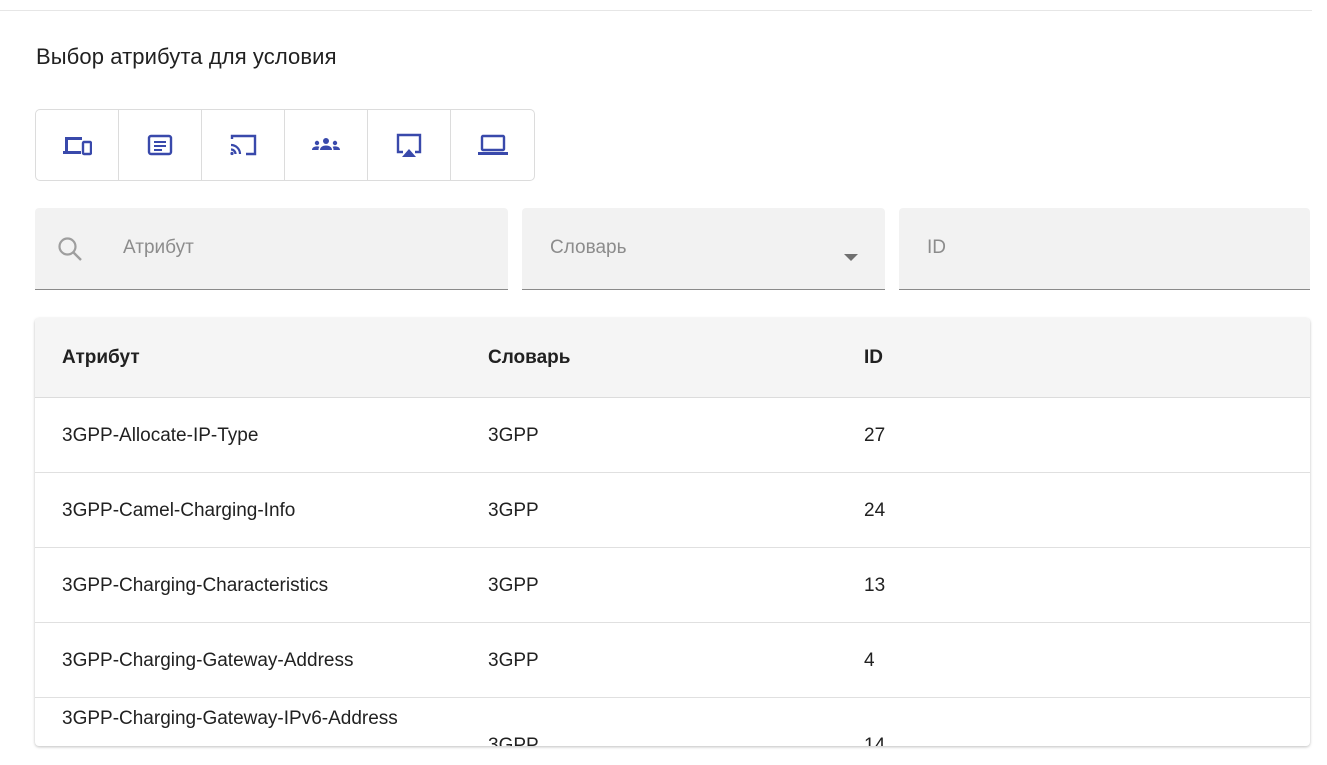 The image size is (1327, 765). I want to click on article-icon, so click(160, 145).